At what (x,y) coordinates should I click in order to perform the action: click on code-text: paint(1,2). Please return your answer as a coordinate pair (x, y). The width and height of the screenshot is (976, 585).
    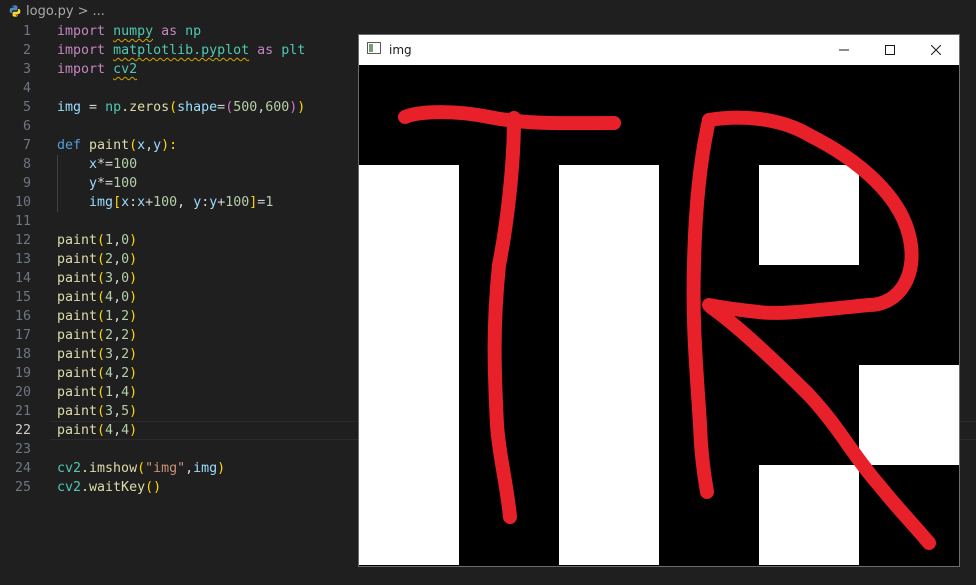
    Looking at the image, I should click on (97, 316).